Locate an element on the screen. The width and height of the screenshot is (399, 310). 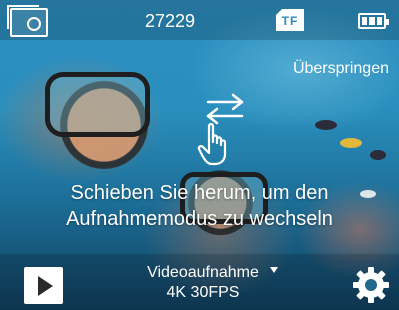
gallery-icon is located at coordinates (27, 21).